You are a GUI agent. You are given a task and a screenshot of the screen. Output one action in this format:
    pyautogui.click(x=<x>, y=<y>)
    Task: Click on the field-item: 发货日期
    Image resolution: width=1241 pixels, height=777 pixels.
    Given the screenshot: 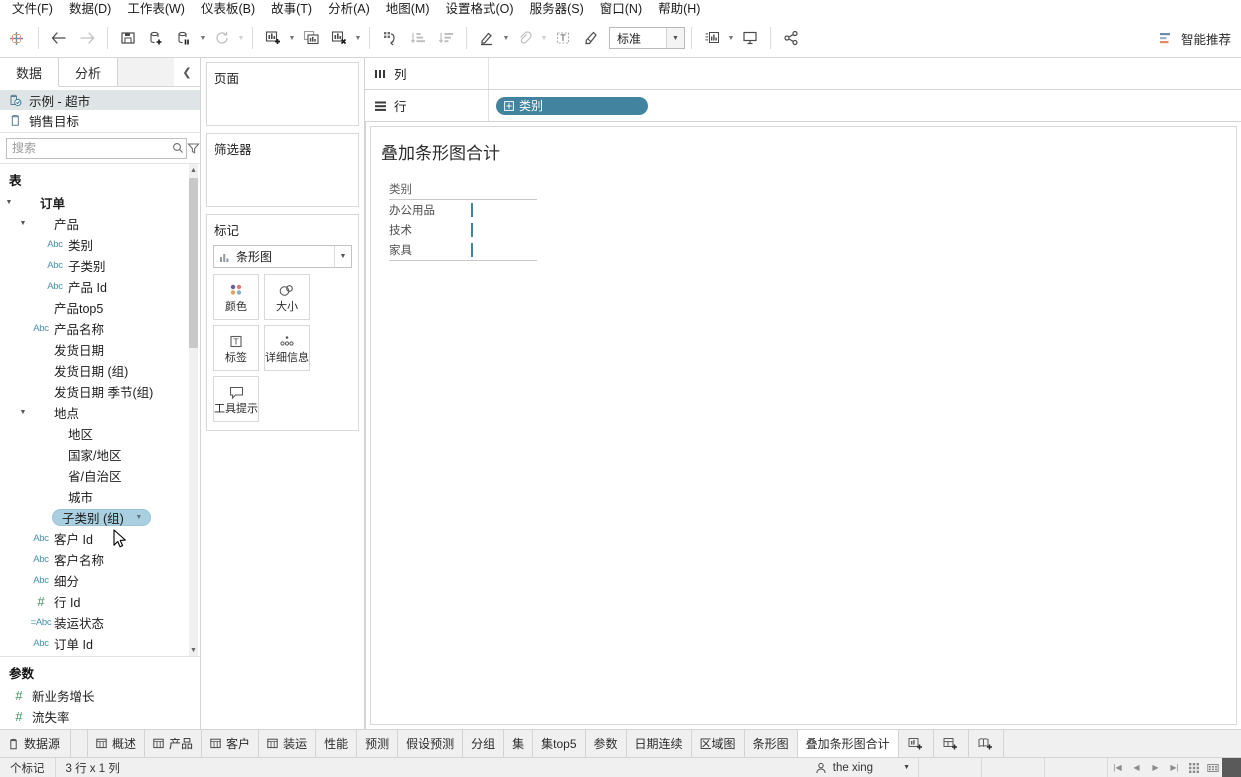 What is the action you would take?
    pyautogui.click(x=100, y=349)
    